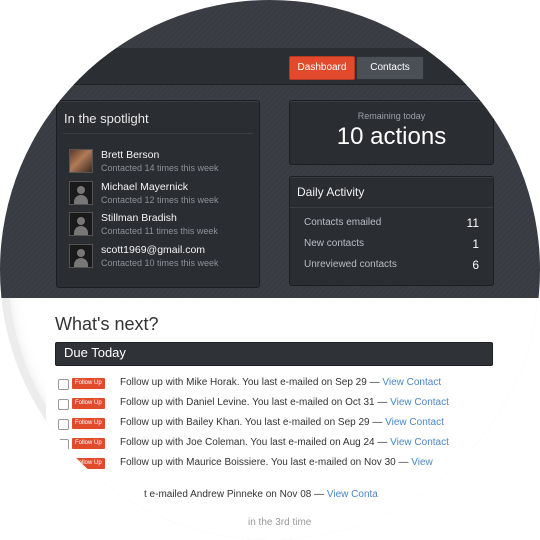 This screenshot has height=540, width=540. What do you see at coordinates (475, 265) in the screenshot?
I see `stat-value: 6` at bounding box center [475, 265].